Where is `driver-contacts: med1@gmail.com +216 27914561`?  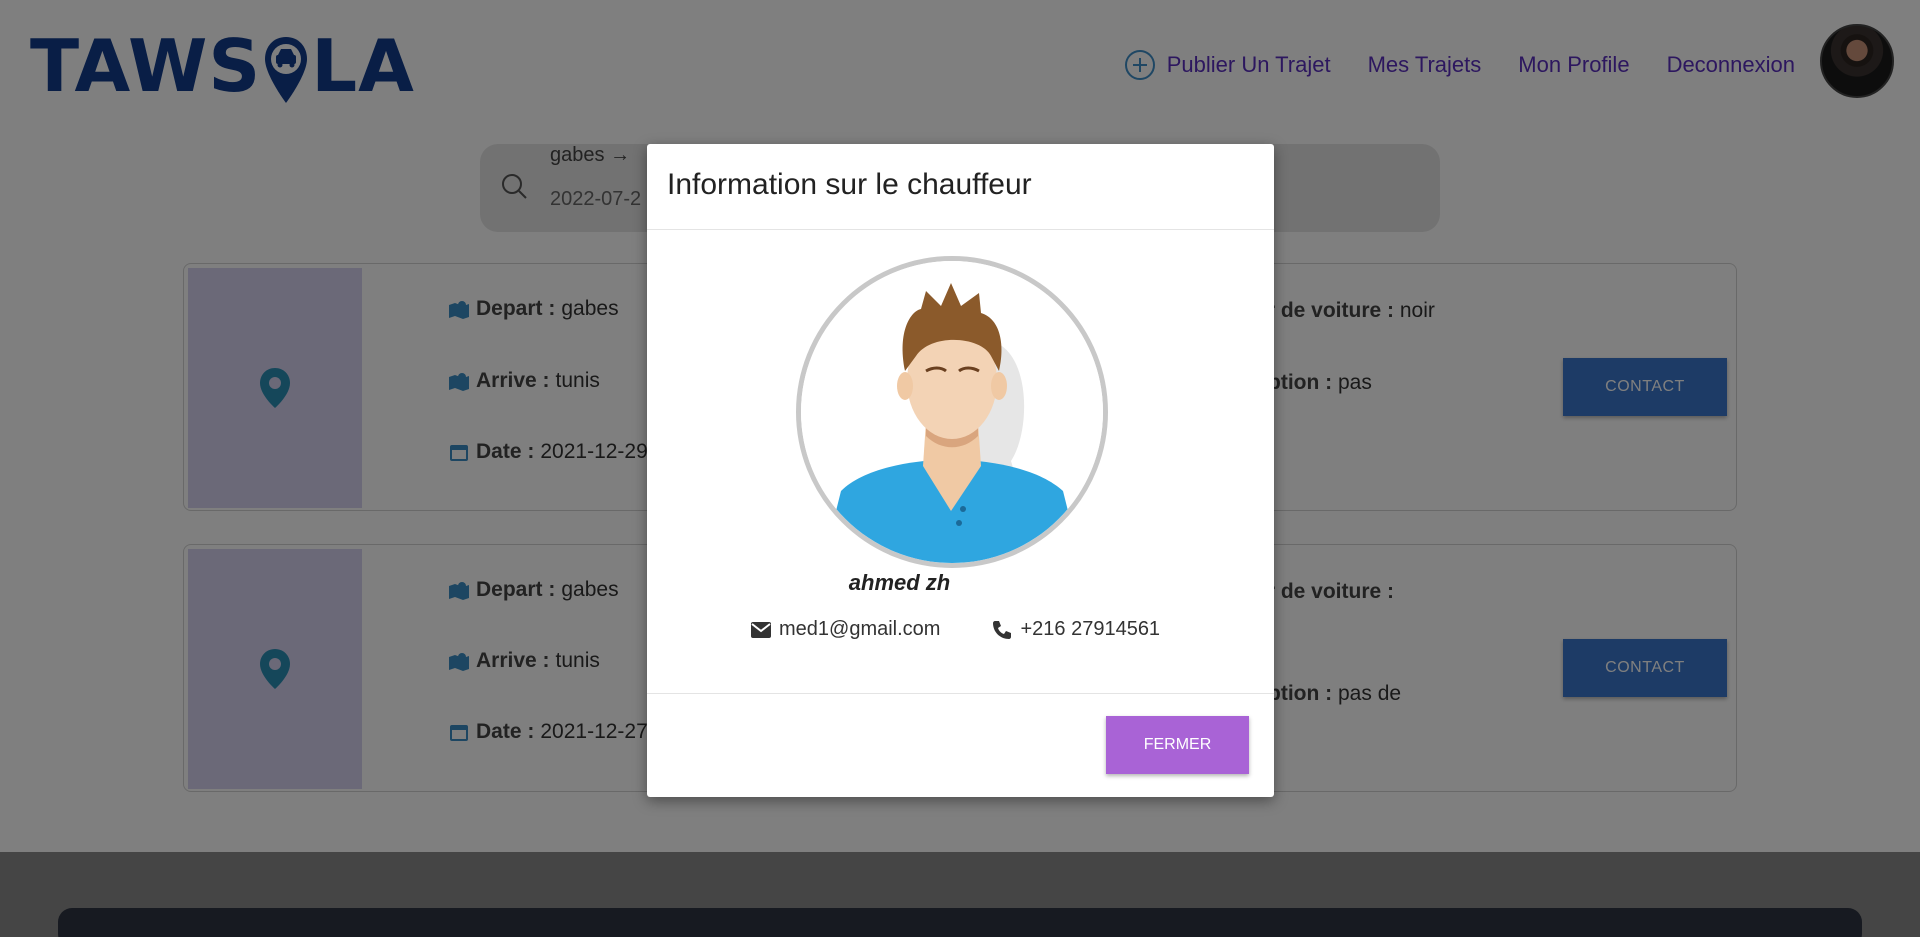 driver-contacts: med1@gmail.com +216 27914561 is located at coordinates (955, 629).